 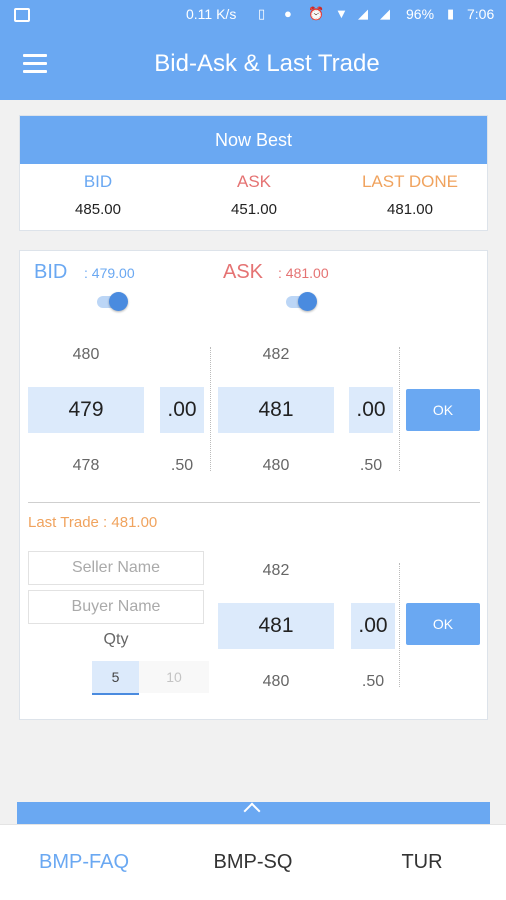 What do you see at coordinates (118, 301) in the screenshot?
I see `bid-toggle-knob` at bounding box center [118, 301].